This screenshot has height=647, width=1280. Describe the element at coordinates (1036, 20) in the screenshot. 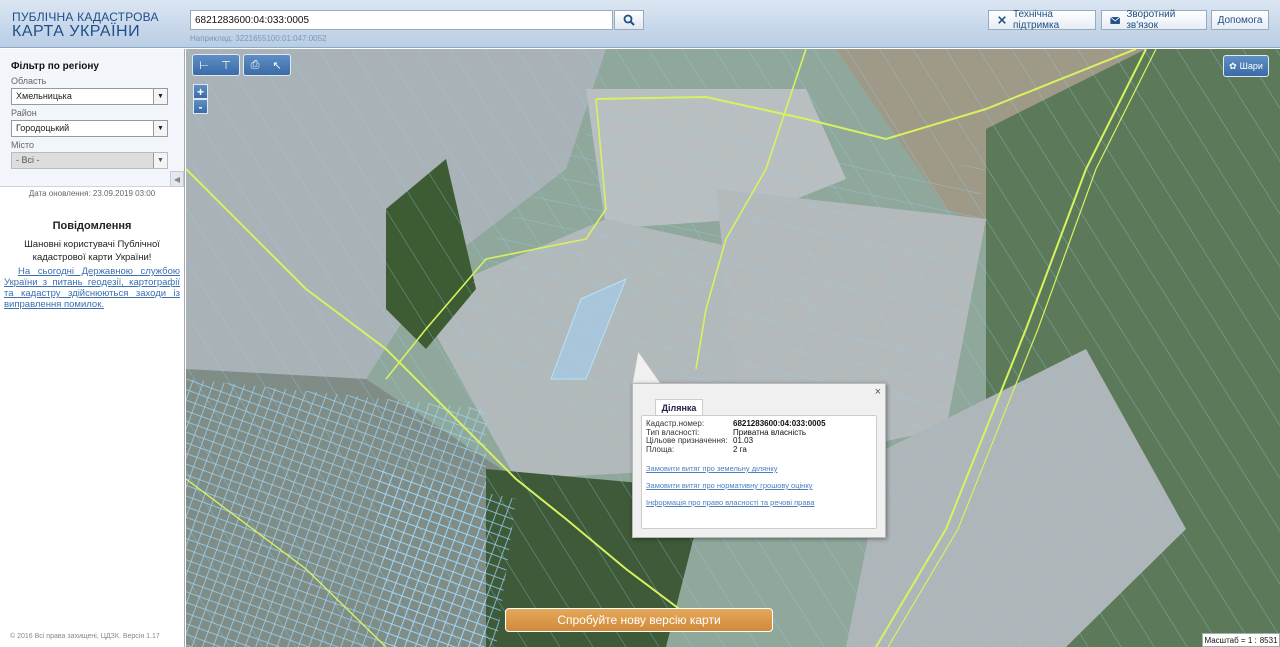

I see `support-label: Технічна підтримка` at that location.